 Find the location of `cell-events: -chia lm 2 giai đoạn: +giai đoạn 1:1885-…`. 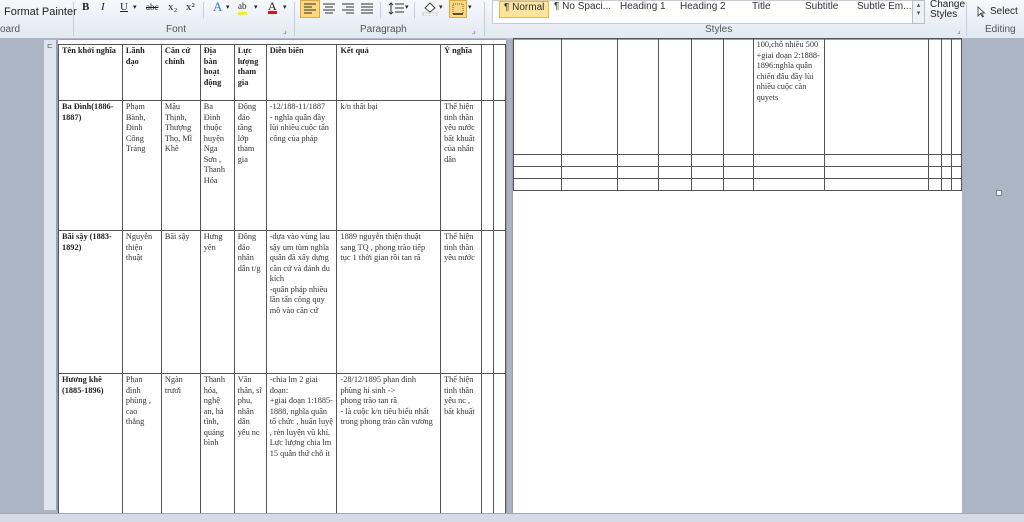

cell-events: -chia lm 2 giai đoạn: +giai đoạn 1:1885-… is located at coordinates (301, 443).